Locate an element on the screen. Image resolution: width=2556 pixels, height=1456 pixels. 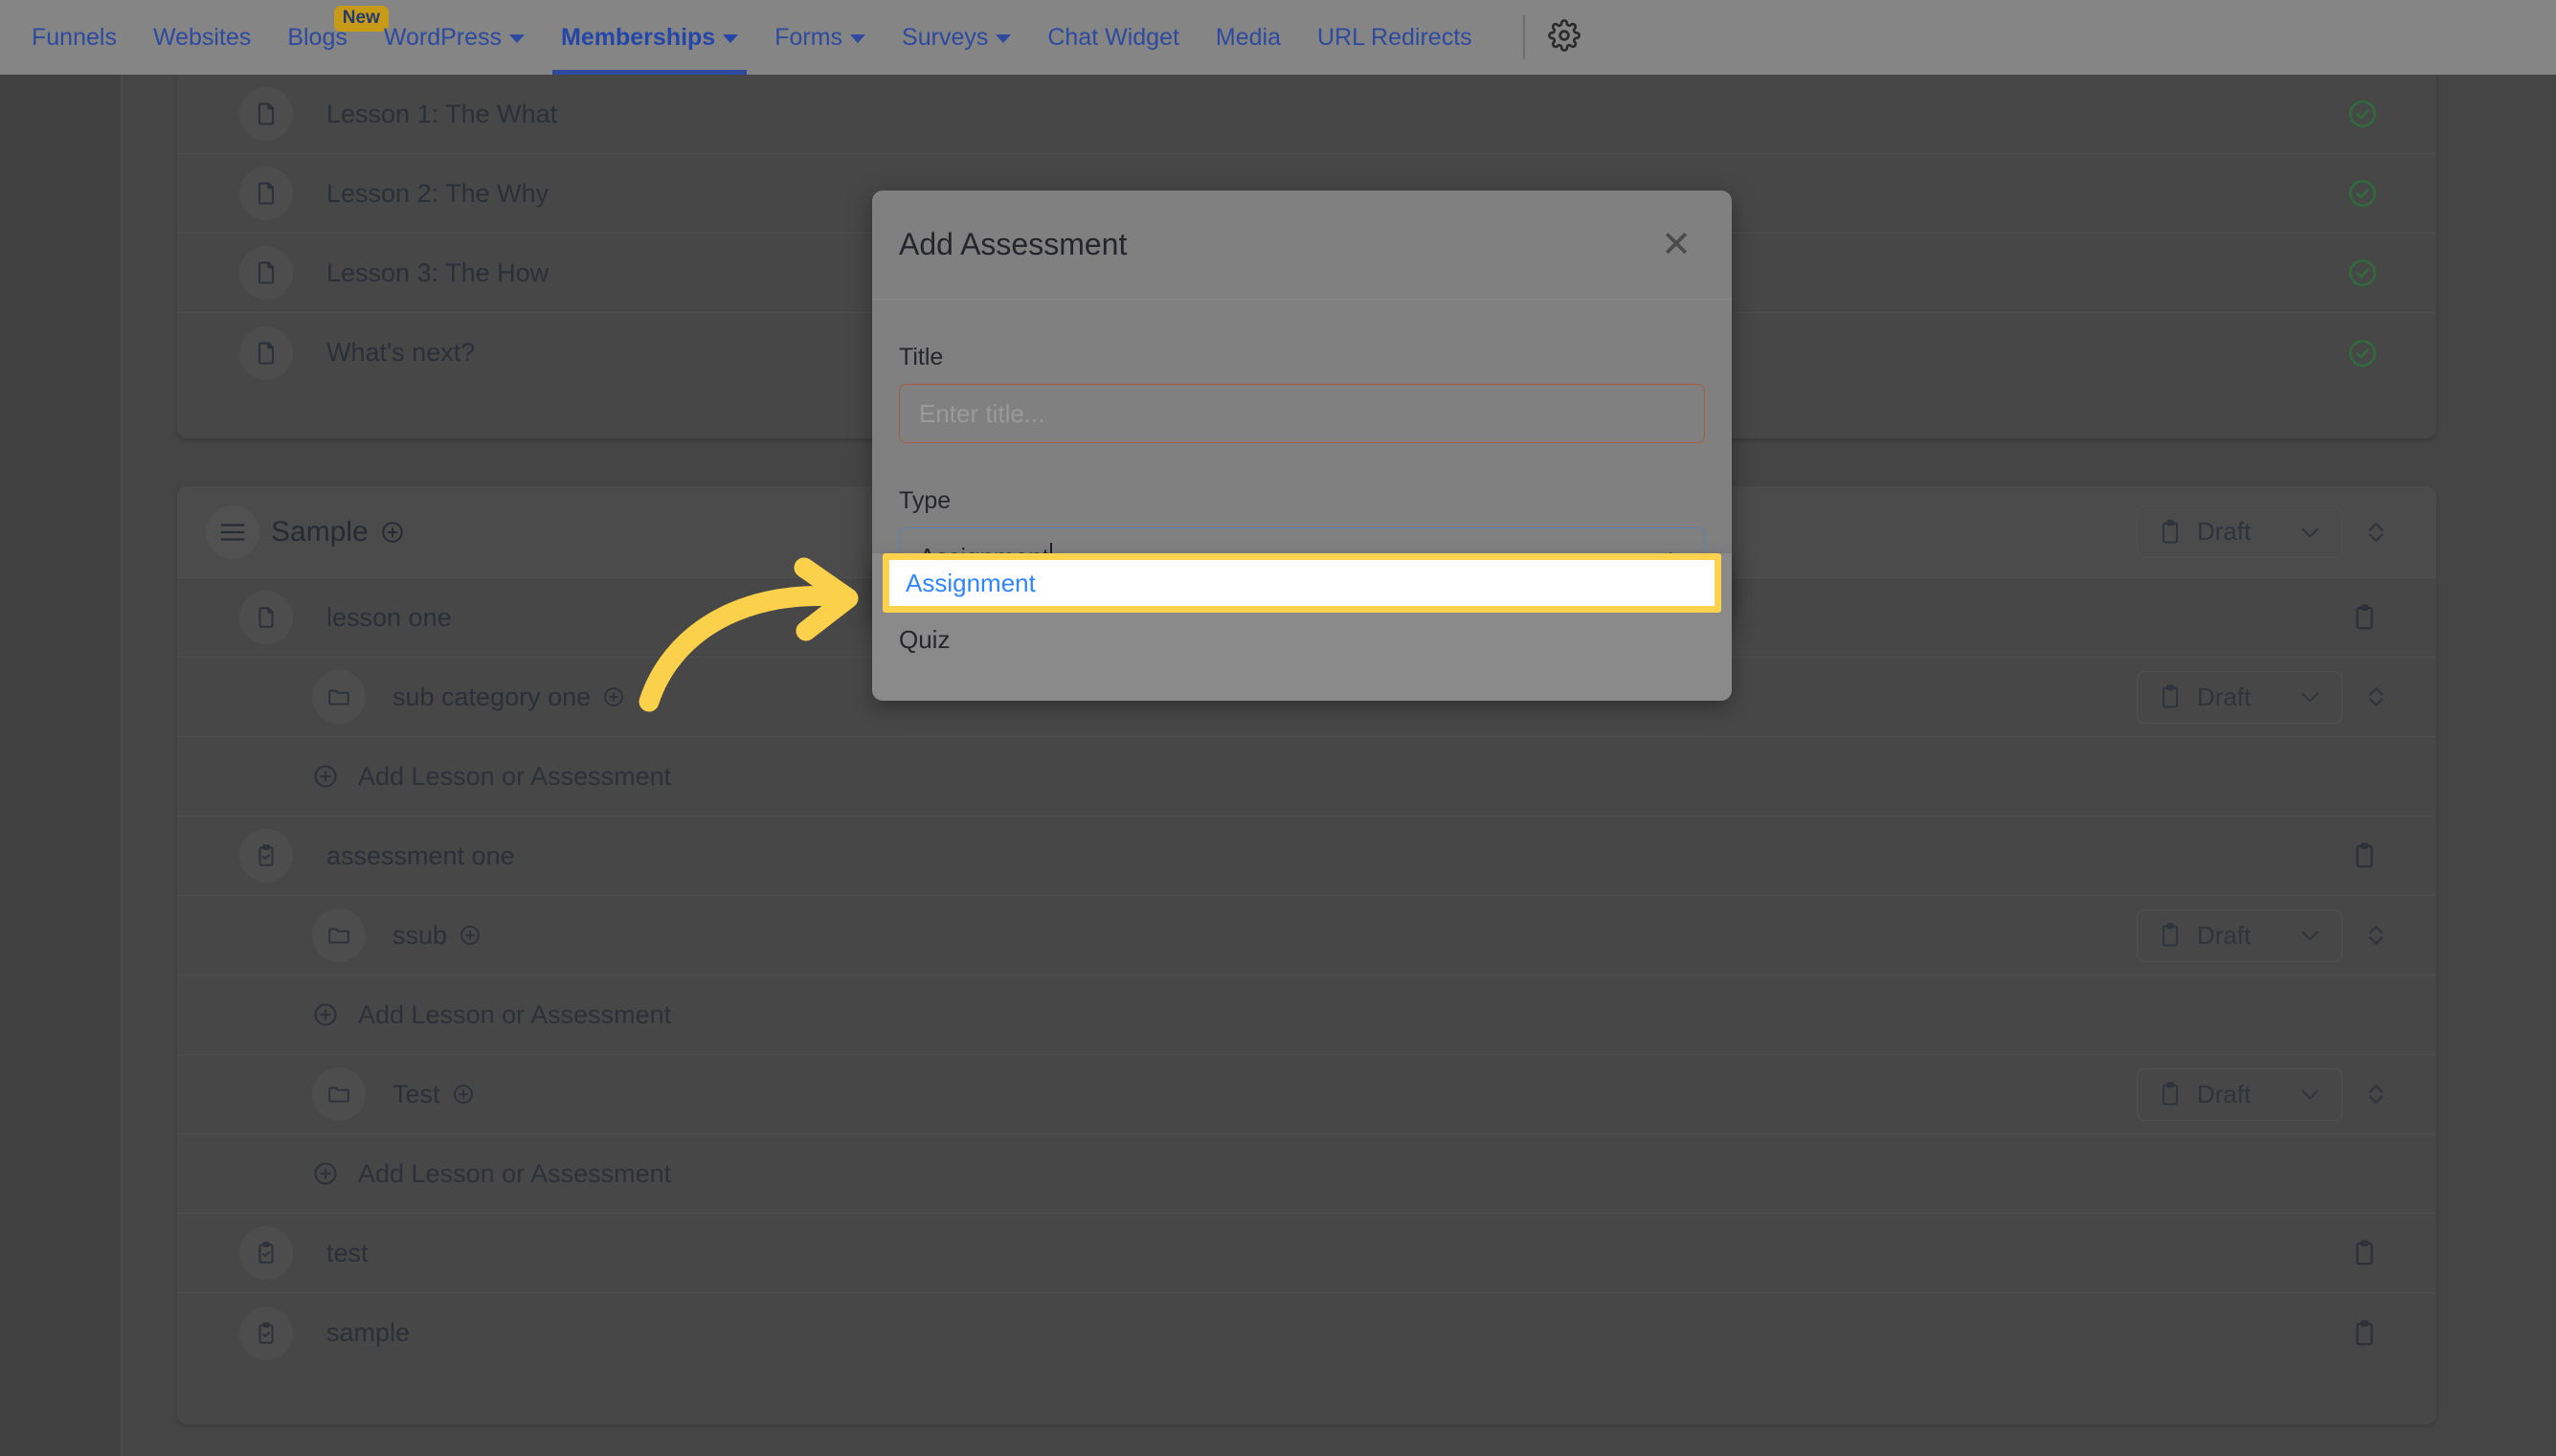
row-label: assessment one is located at coordinates (420, 855).